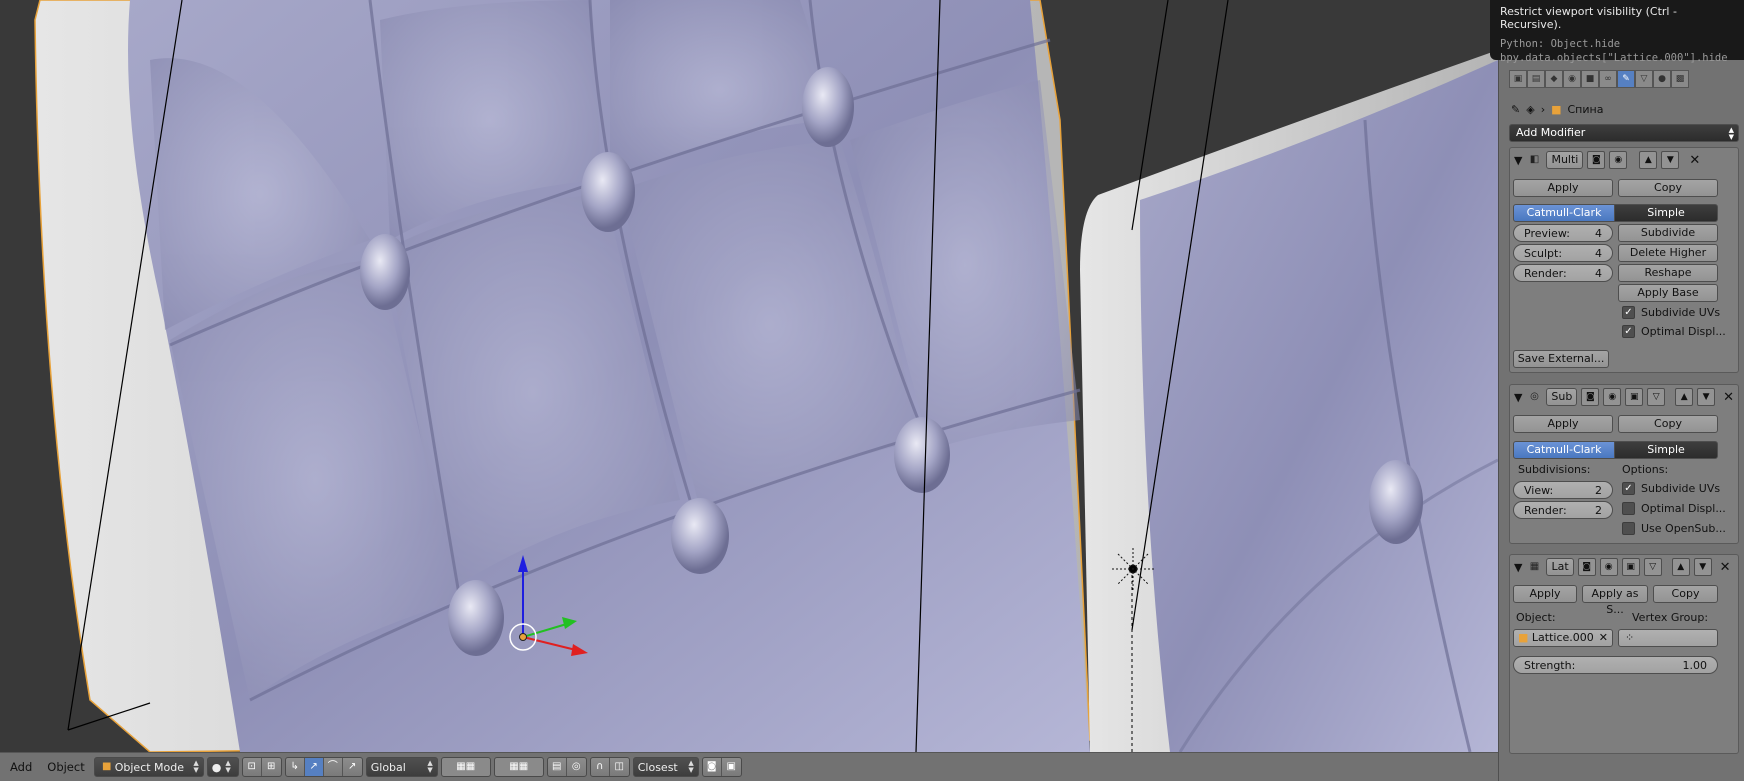  Describe the element at coordinates (1608, 79) in the screenshot. I see `constraints-tab-icon: ∞` at that location.